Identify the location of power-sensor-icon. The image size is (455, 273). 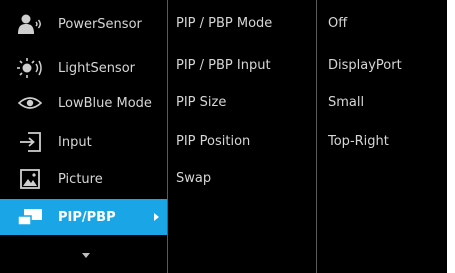
(30, 24).